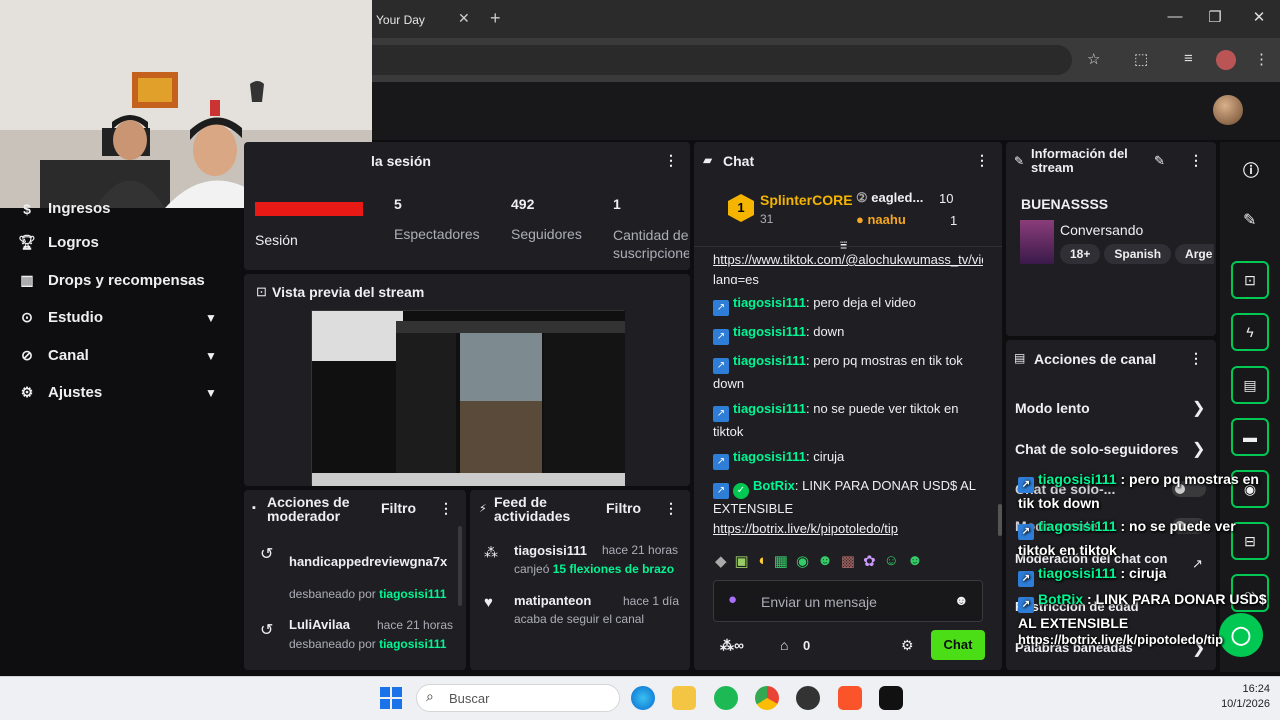 Image resolution: width=1280 pixels, height=720 pixels. I want to click on chrome-icon, so click(767, 698).